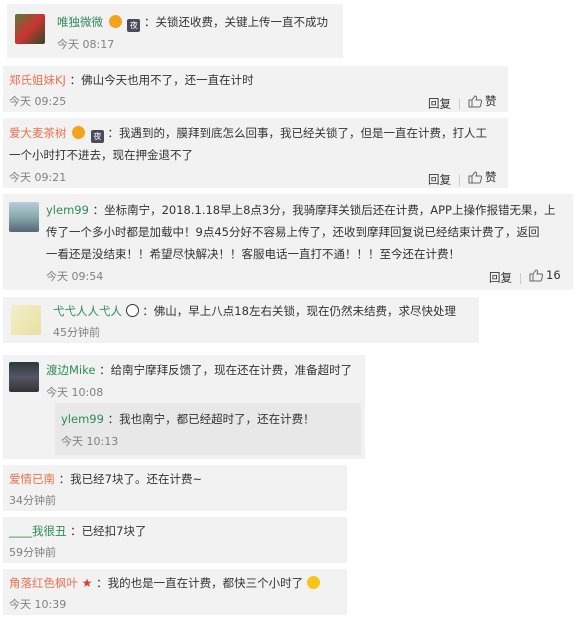 The image size is (579, 619). I want to click on comment-text: ：我也南宁，都已经超时了，还在计费！, so click(211, 419).